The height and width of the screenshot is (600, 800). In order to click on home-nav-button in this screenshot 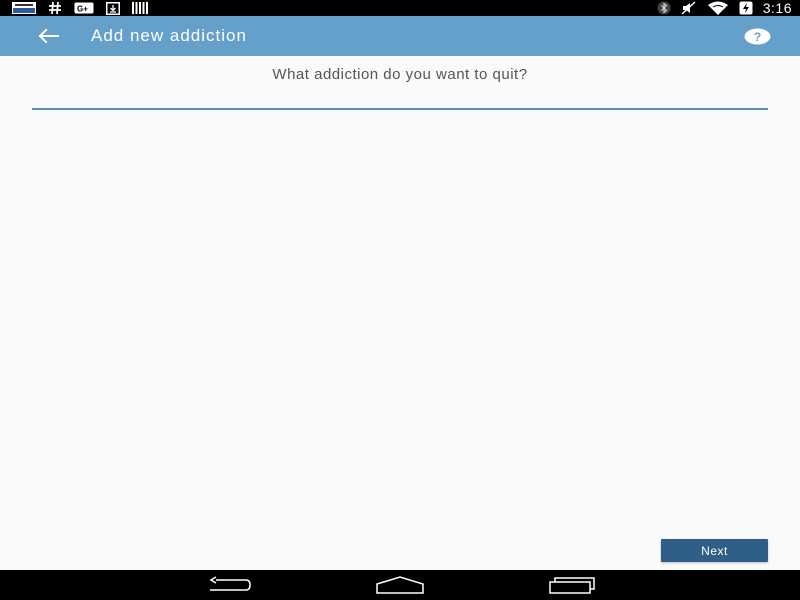, I will do `click(400, 585)`.